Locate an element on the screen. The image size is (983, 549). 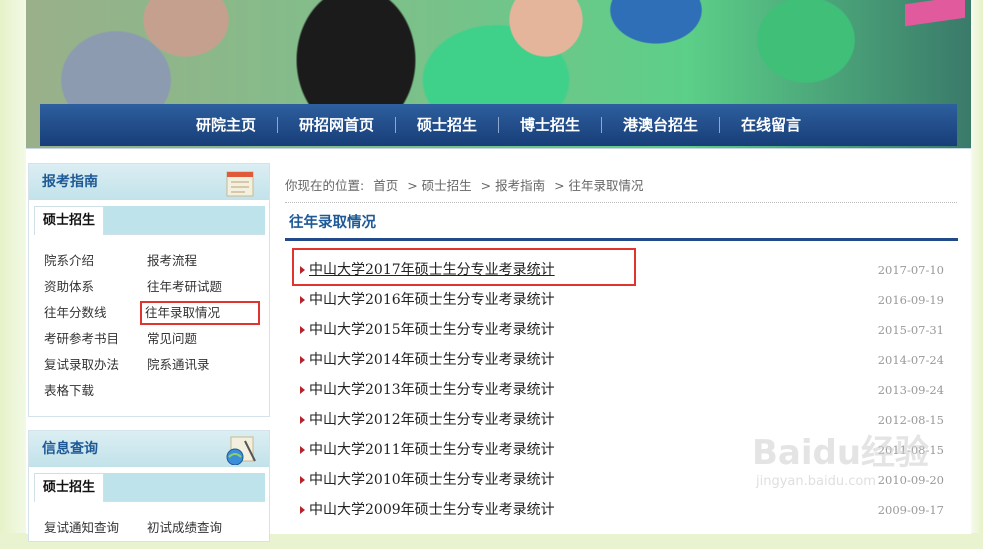
sidebar-info-links: 复试通知查询 初试成绩查询 is located at coordinates (149, 528).